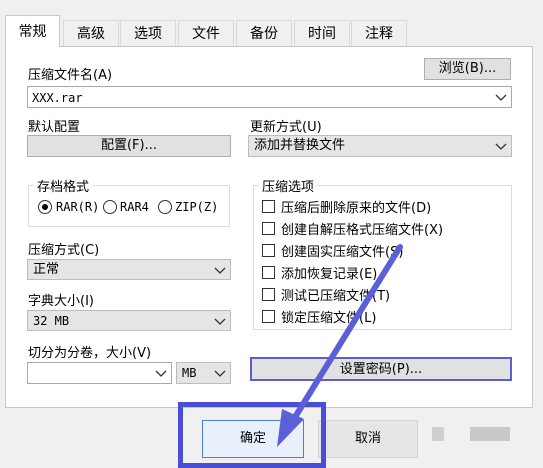 This screenshot has width=543, height=468. Describe the element at coordinates (197, 207) in the screenshot. I see `radio-zip-label: ZIP(Z)` at that location.